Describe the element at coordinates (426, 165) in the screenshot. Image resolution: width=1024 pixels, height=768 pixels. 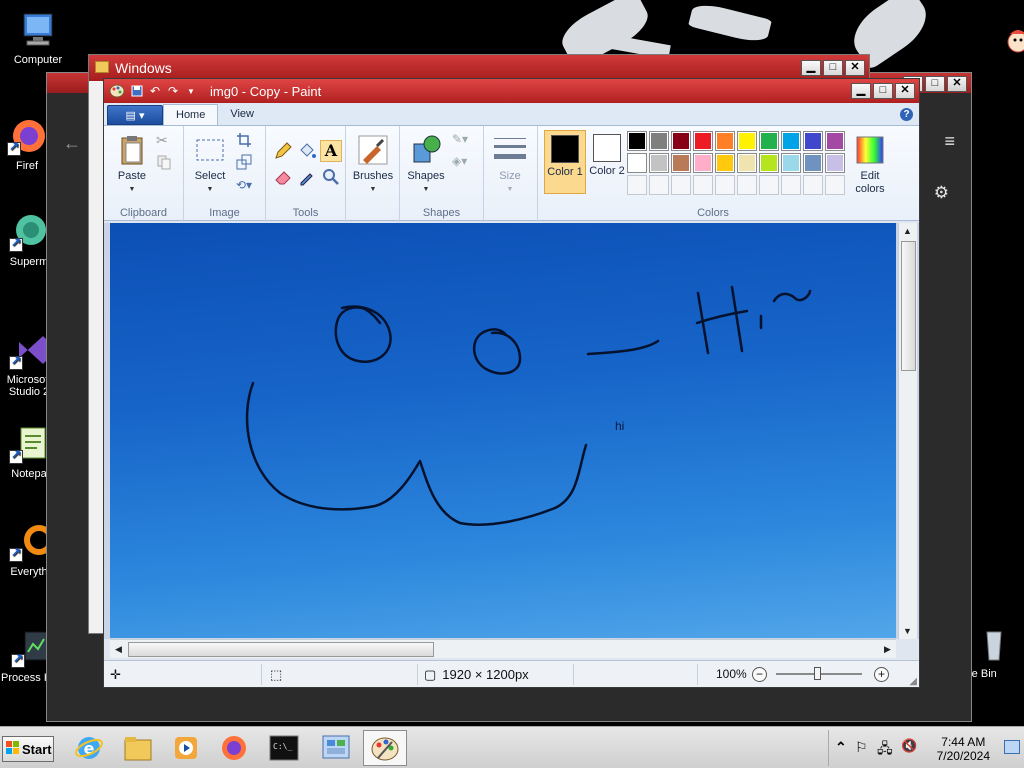
I see `shapes-button: Shapes ▼` at that location.